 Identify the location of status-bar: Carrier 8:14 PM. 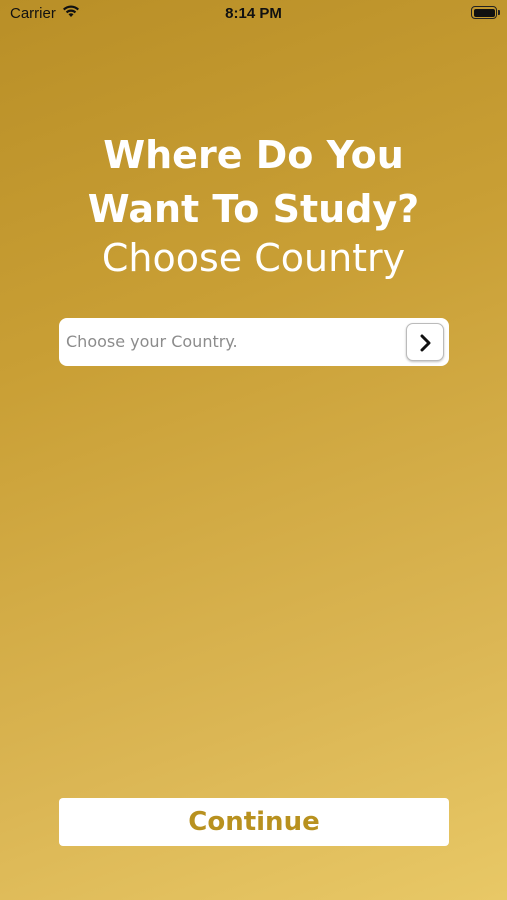
(253, 14).